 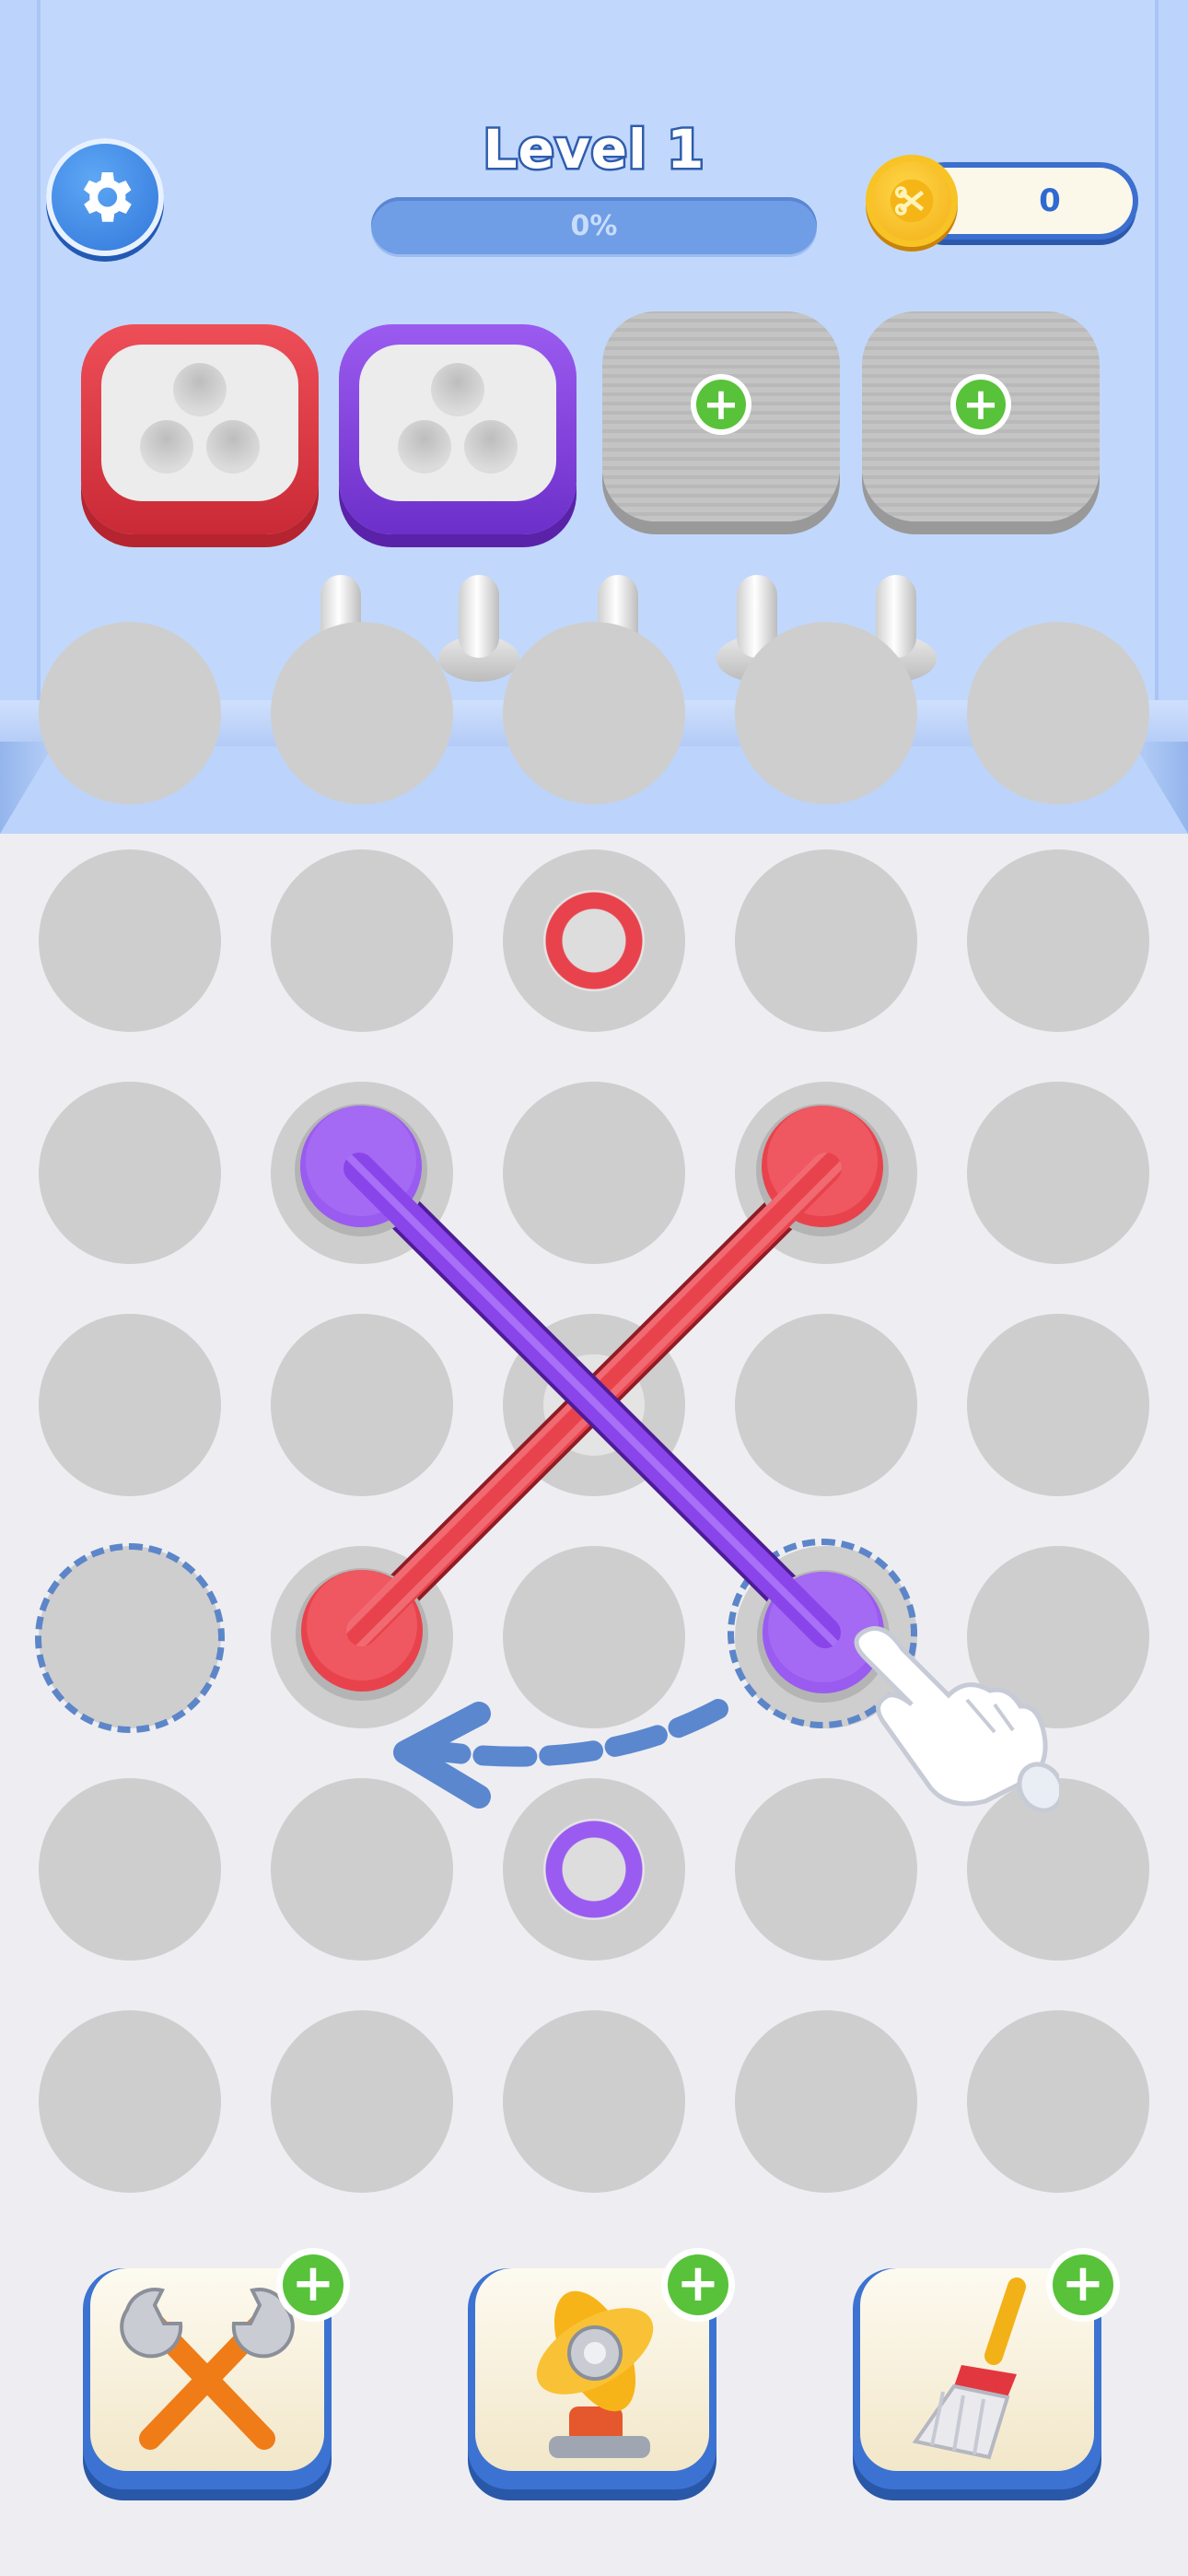 I want to click on progress-text: 0%, so click(x=594, y=225).